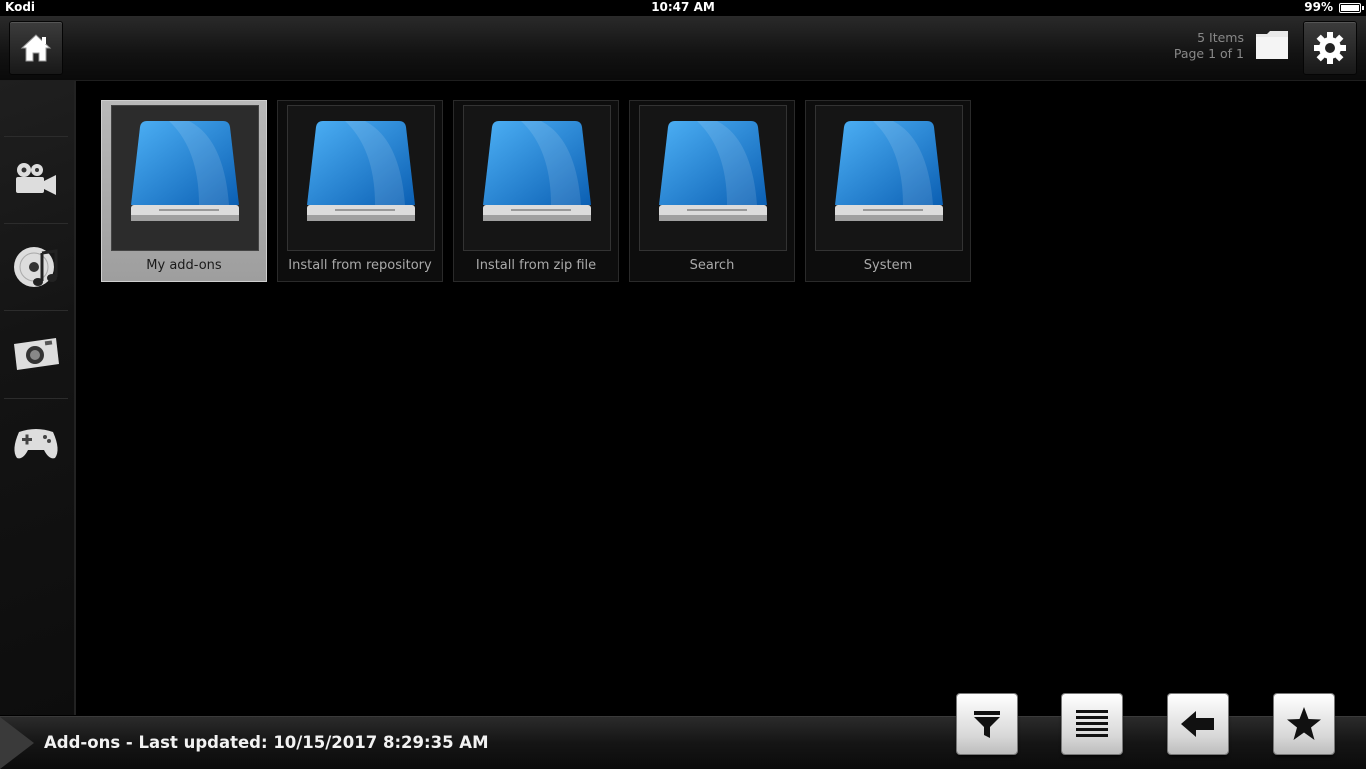  Describe the element at coordinates (184, 265) in the screenshot. I see `grid-item-label: My add-ons` at that location.